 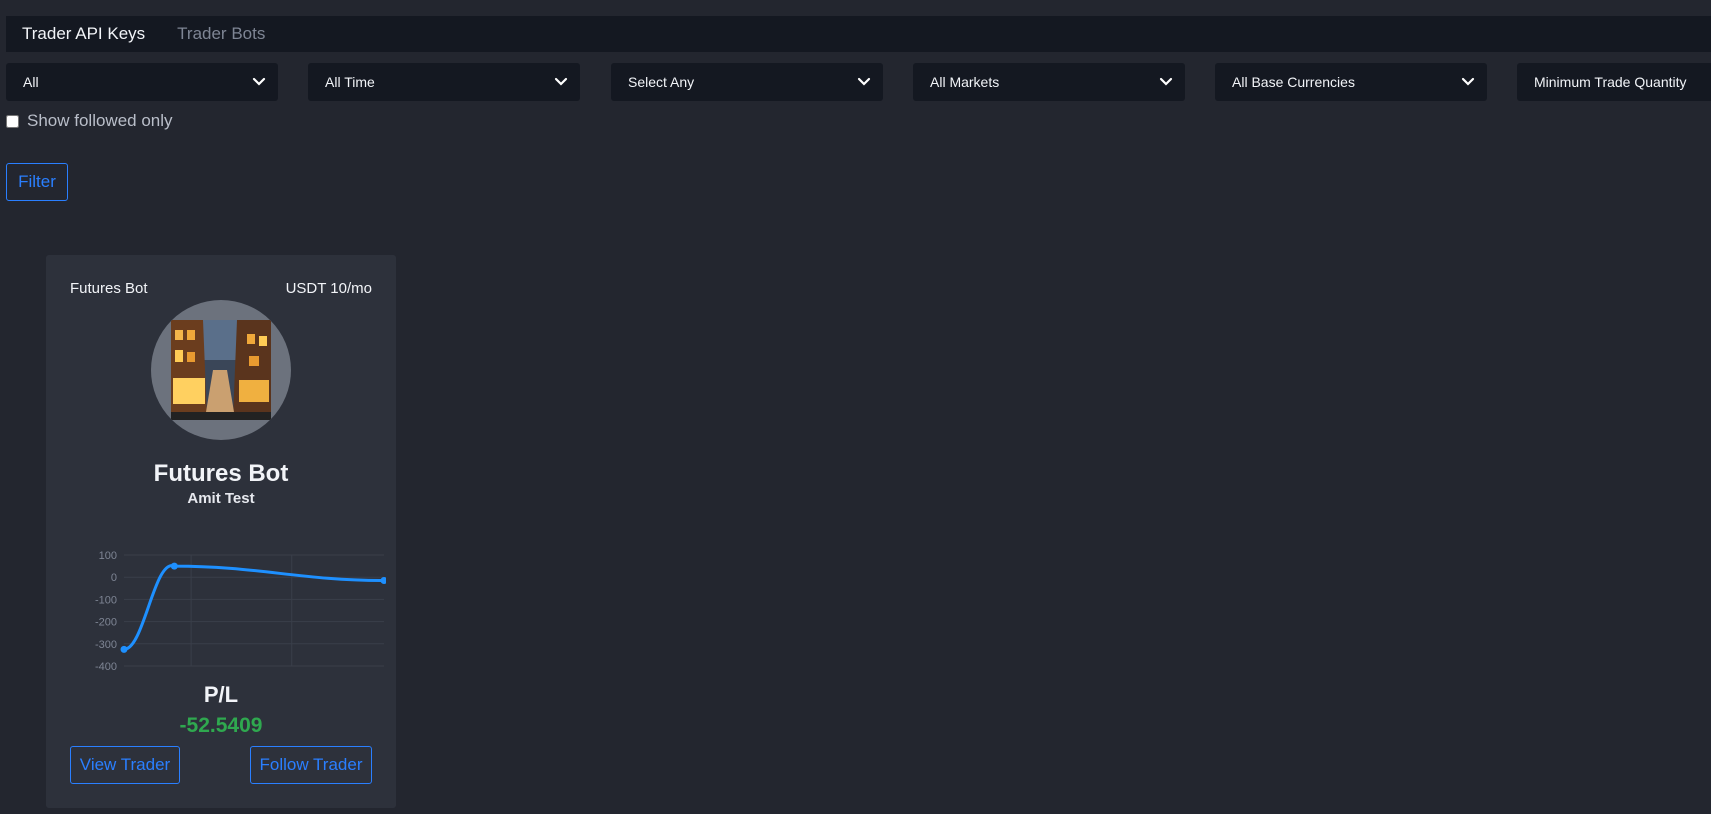 I want to click on any-select-value: Select Any, so click(x=661, y=82).